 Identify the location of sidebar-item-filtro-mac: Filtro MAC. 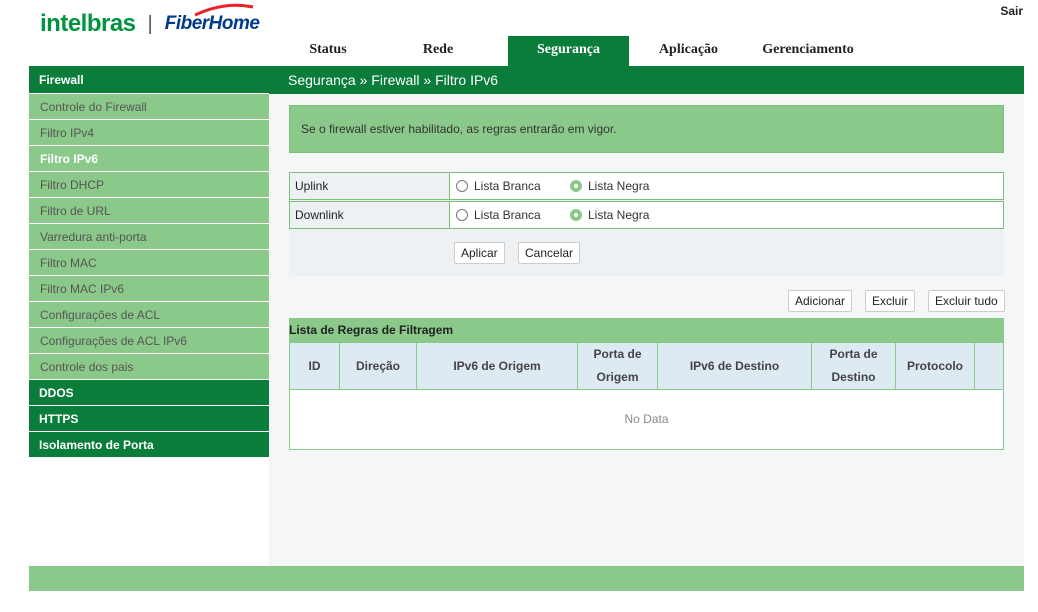
(149, 263).